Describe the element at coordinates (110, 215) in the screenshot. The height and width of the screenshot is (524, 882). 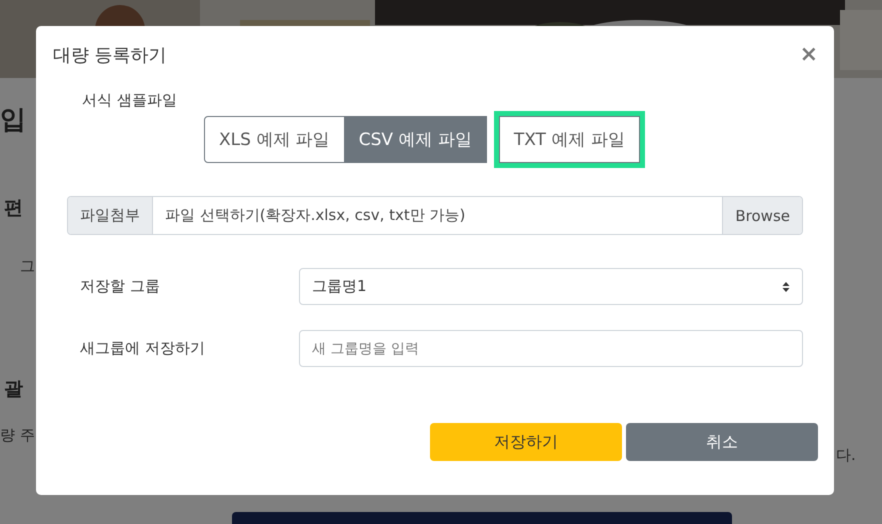
I see `file-addon-label: 파일첨부` at that location.